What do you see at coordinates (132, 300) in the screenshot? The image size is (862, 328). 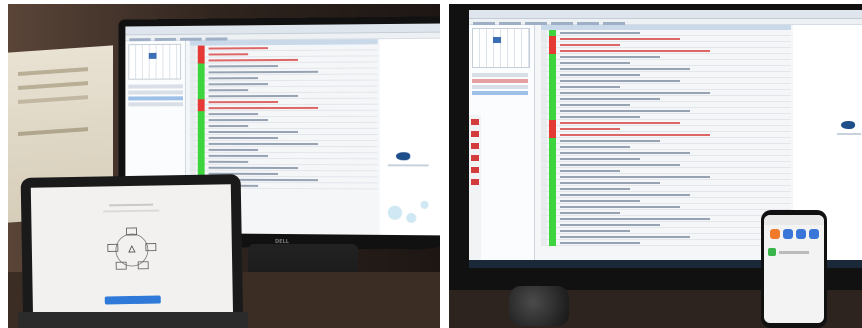 I see `tablet-connect-button` at bounding box center [132, 300].